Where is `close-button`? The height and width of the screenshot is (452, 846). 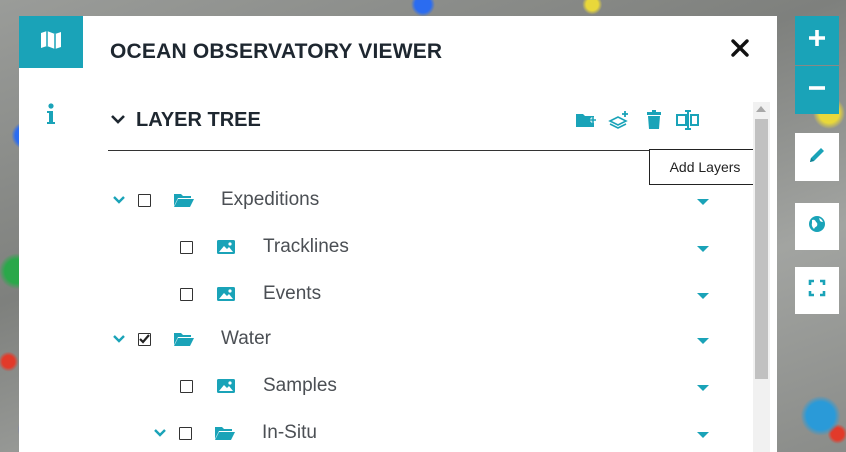
close-button is located at coordinates (740, 50).